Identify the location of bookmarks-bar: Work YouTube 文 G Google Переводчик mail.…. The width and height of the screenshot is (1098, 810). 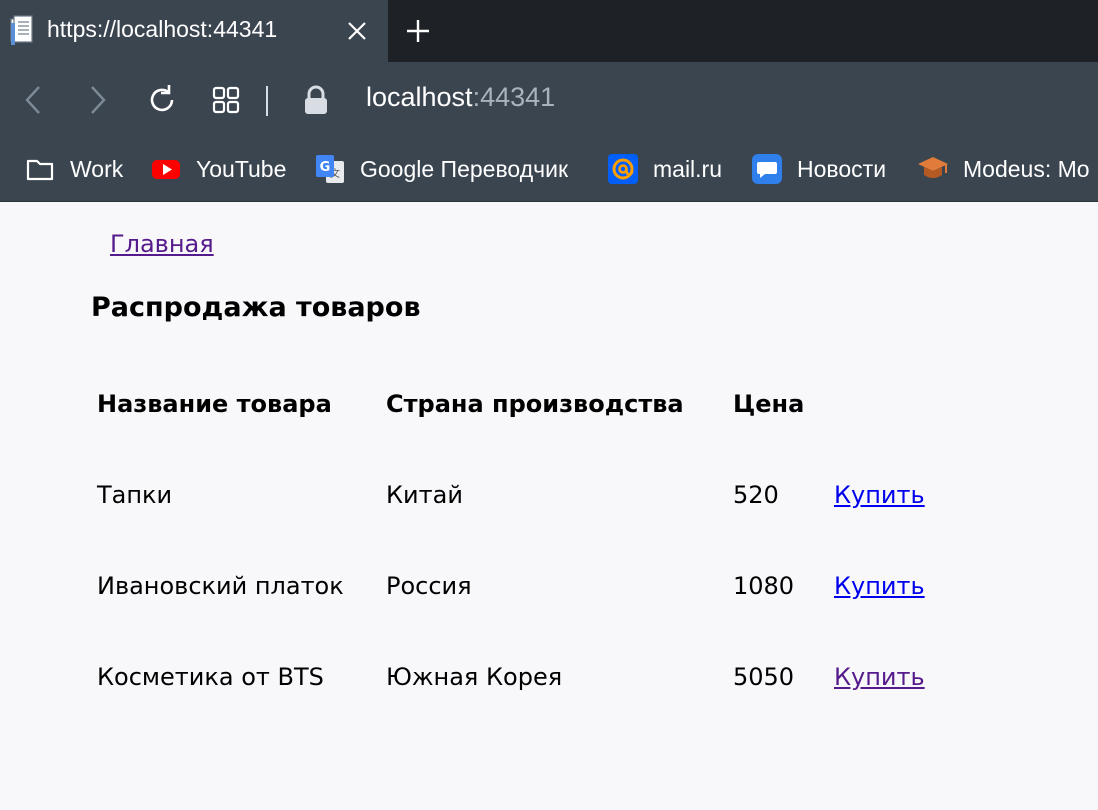
(549, 170).